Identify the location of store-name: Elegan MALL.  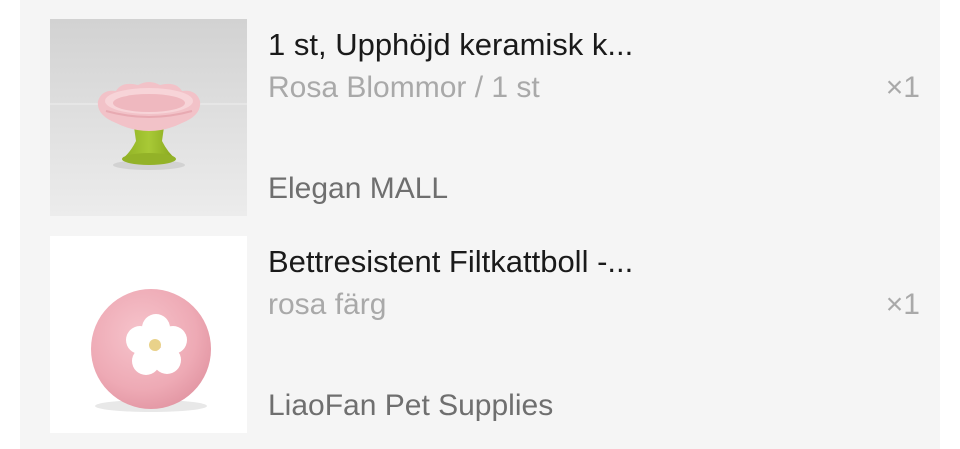
(358, 189).